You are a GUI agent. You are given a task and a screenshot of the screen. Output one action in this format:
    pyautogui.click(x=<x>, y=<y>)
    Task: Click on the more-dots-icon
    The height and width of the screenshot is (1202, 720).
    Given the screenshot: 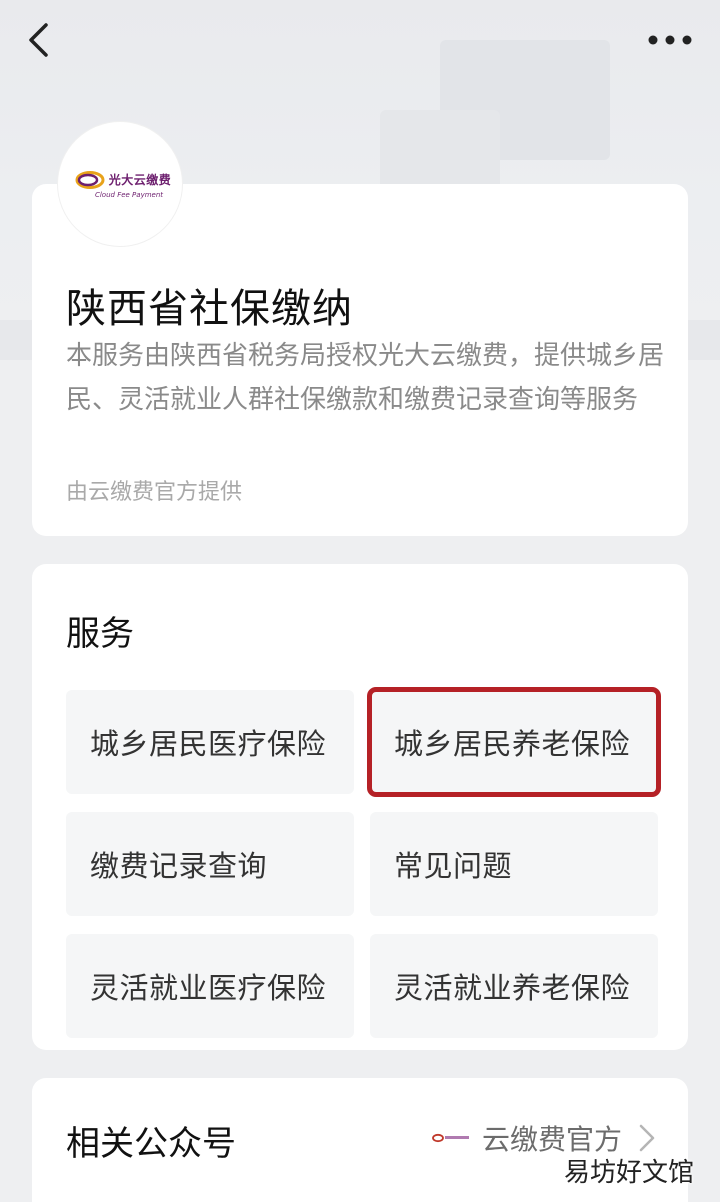 What is the action you would take?
    pyautogui.click(x=670, y=40)
    